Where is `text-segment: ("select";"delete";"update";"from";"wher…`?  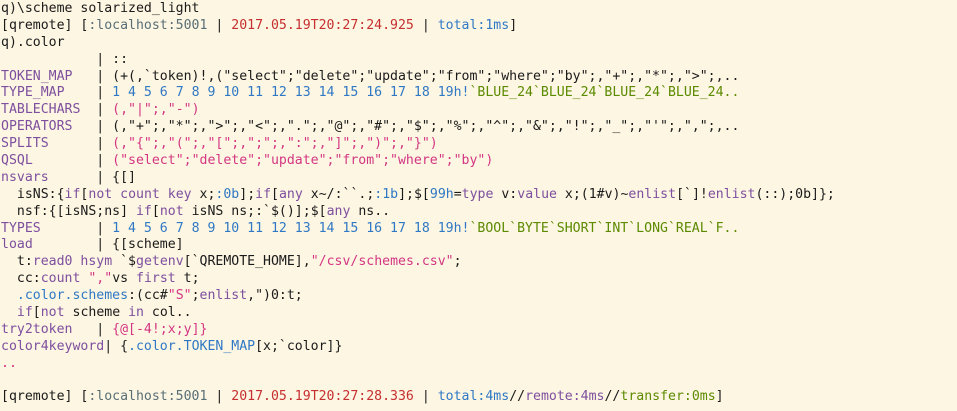 text-segment: ("select";"delete";"update";"from";"wher… is located at coordinates (303, 161).